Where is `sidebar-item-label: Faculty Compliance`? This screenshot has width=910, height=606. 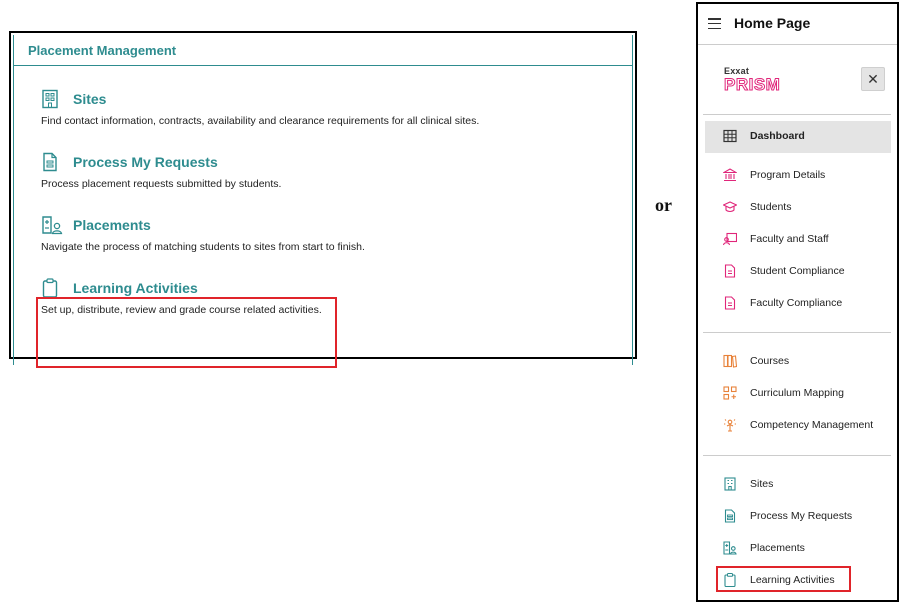
sidebar-item-label: Faculty Compliance is located at coordinates (796, 303).